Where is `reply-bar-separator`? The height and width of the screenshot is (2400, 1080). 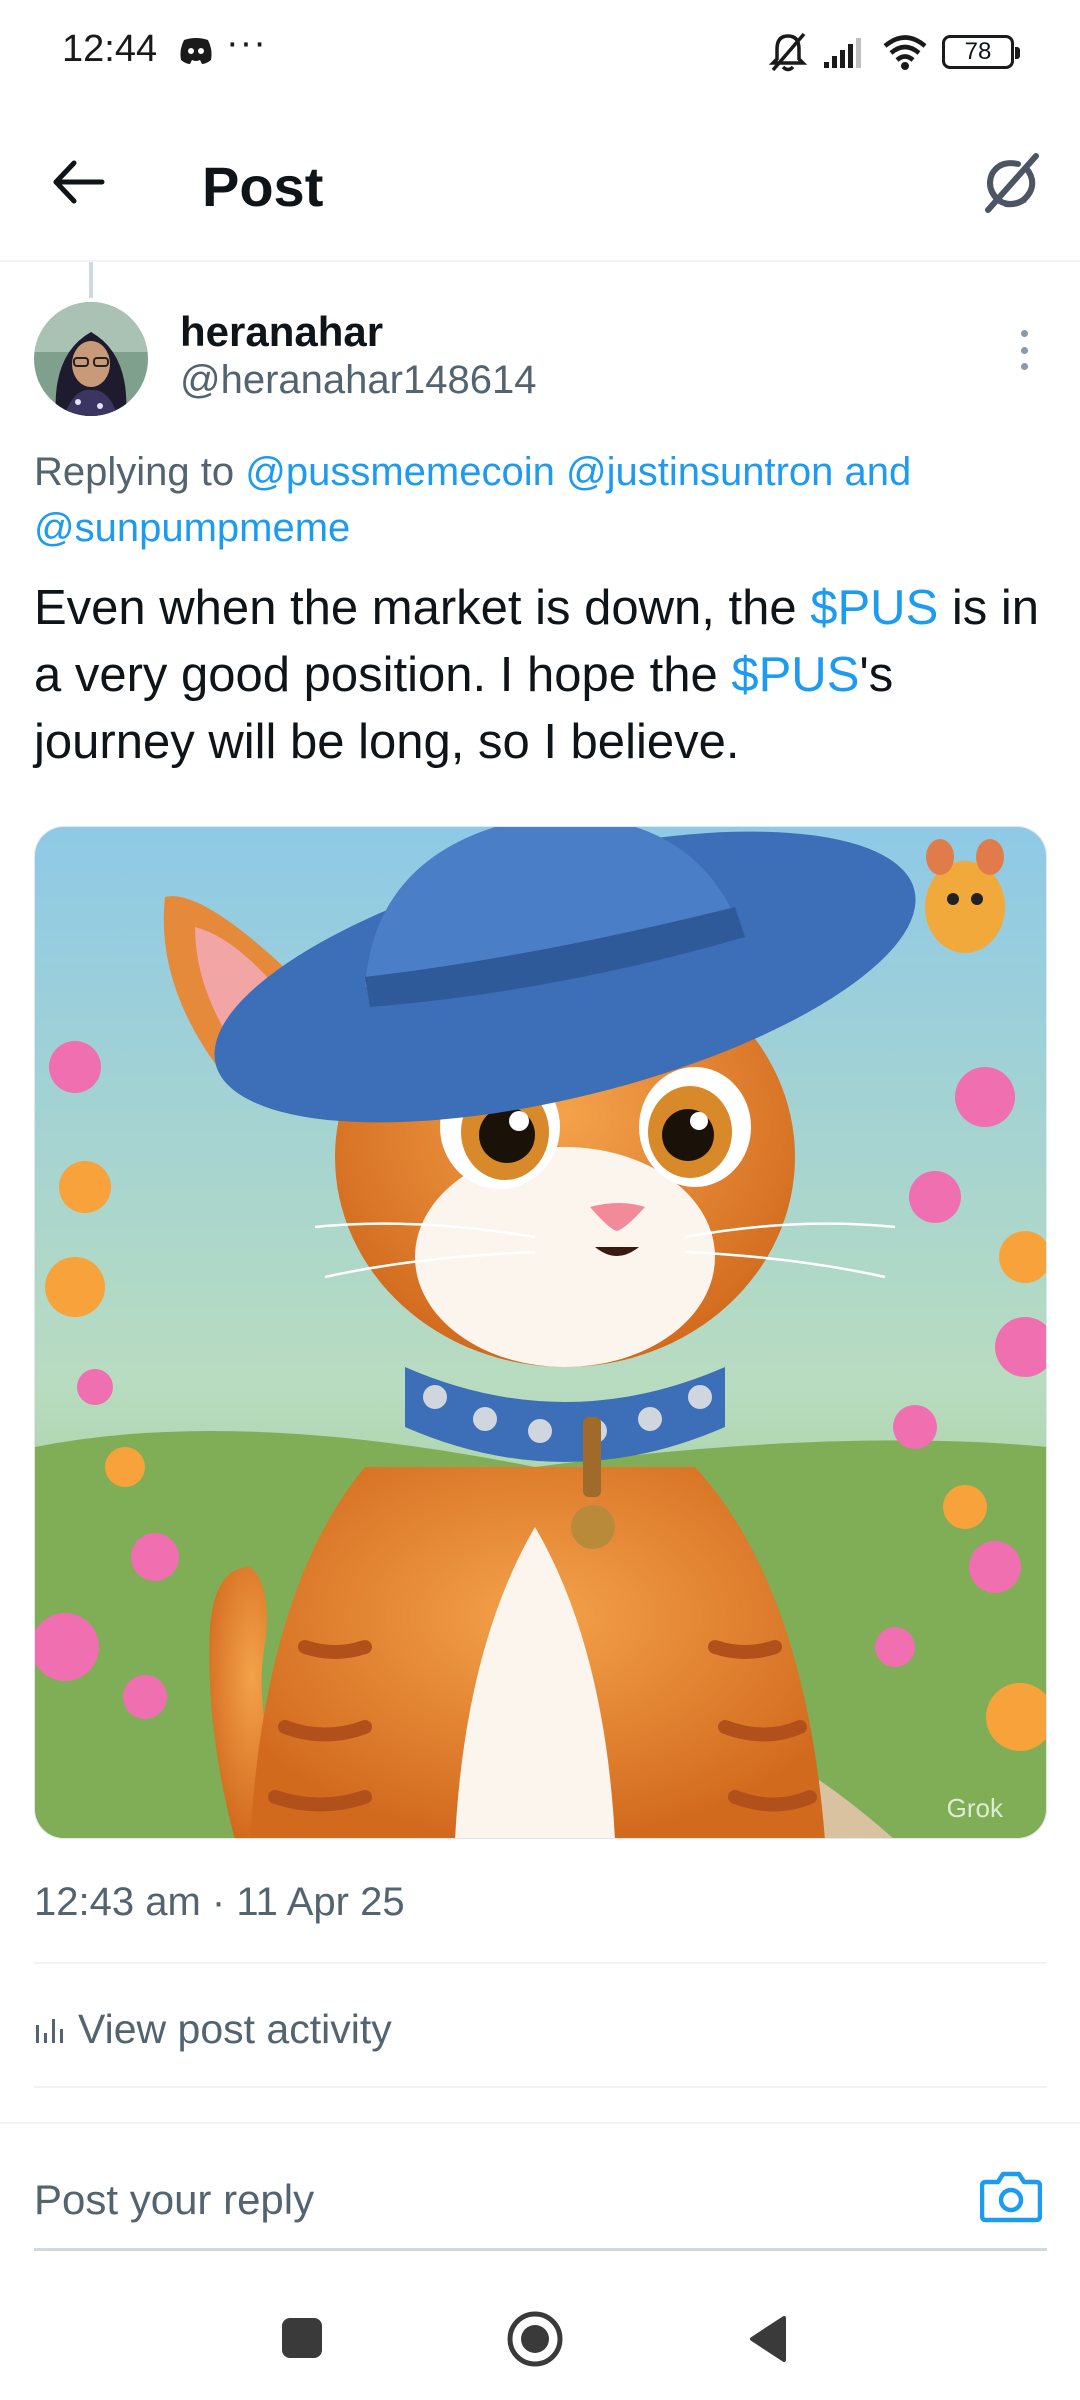 reply-bar-separator is located at coordinates (540, 2123).